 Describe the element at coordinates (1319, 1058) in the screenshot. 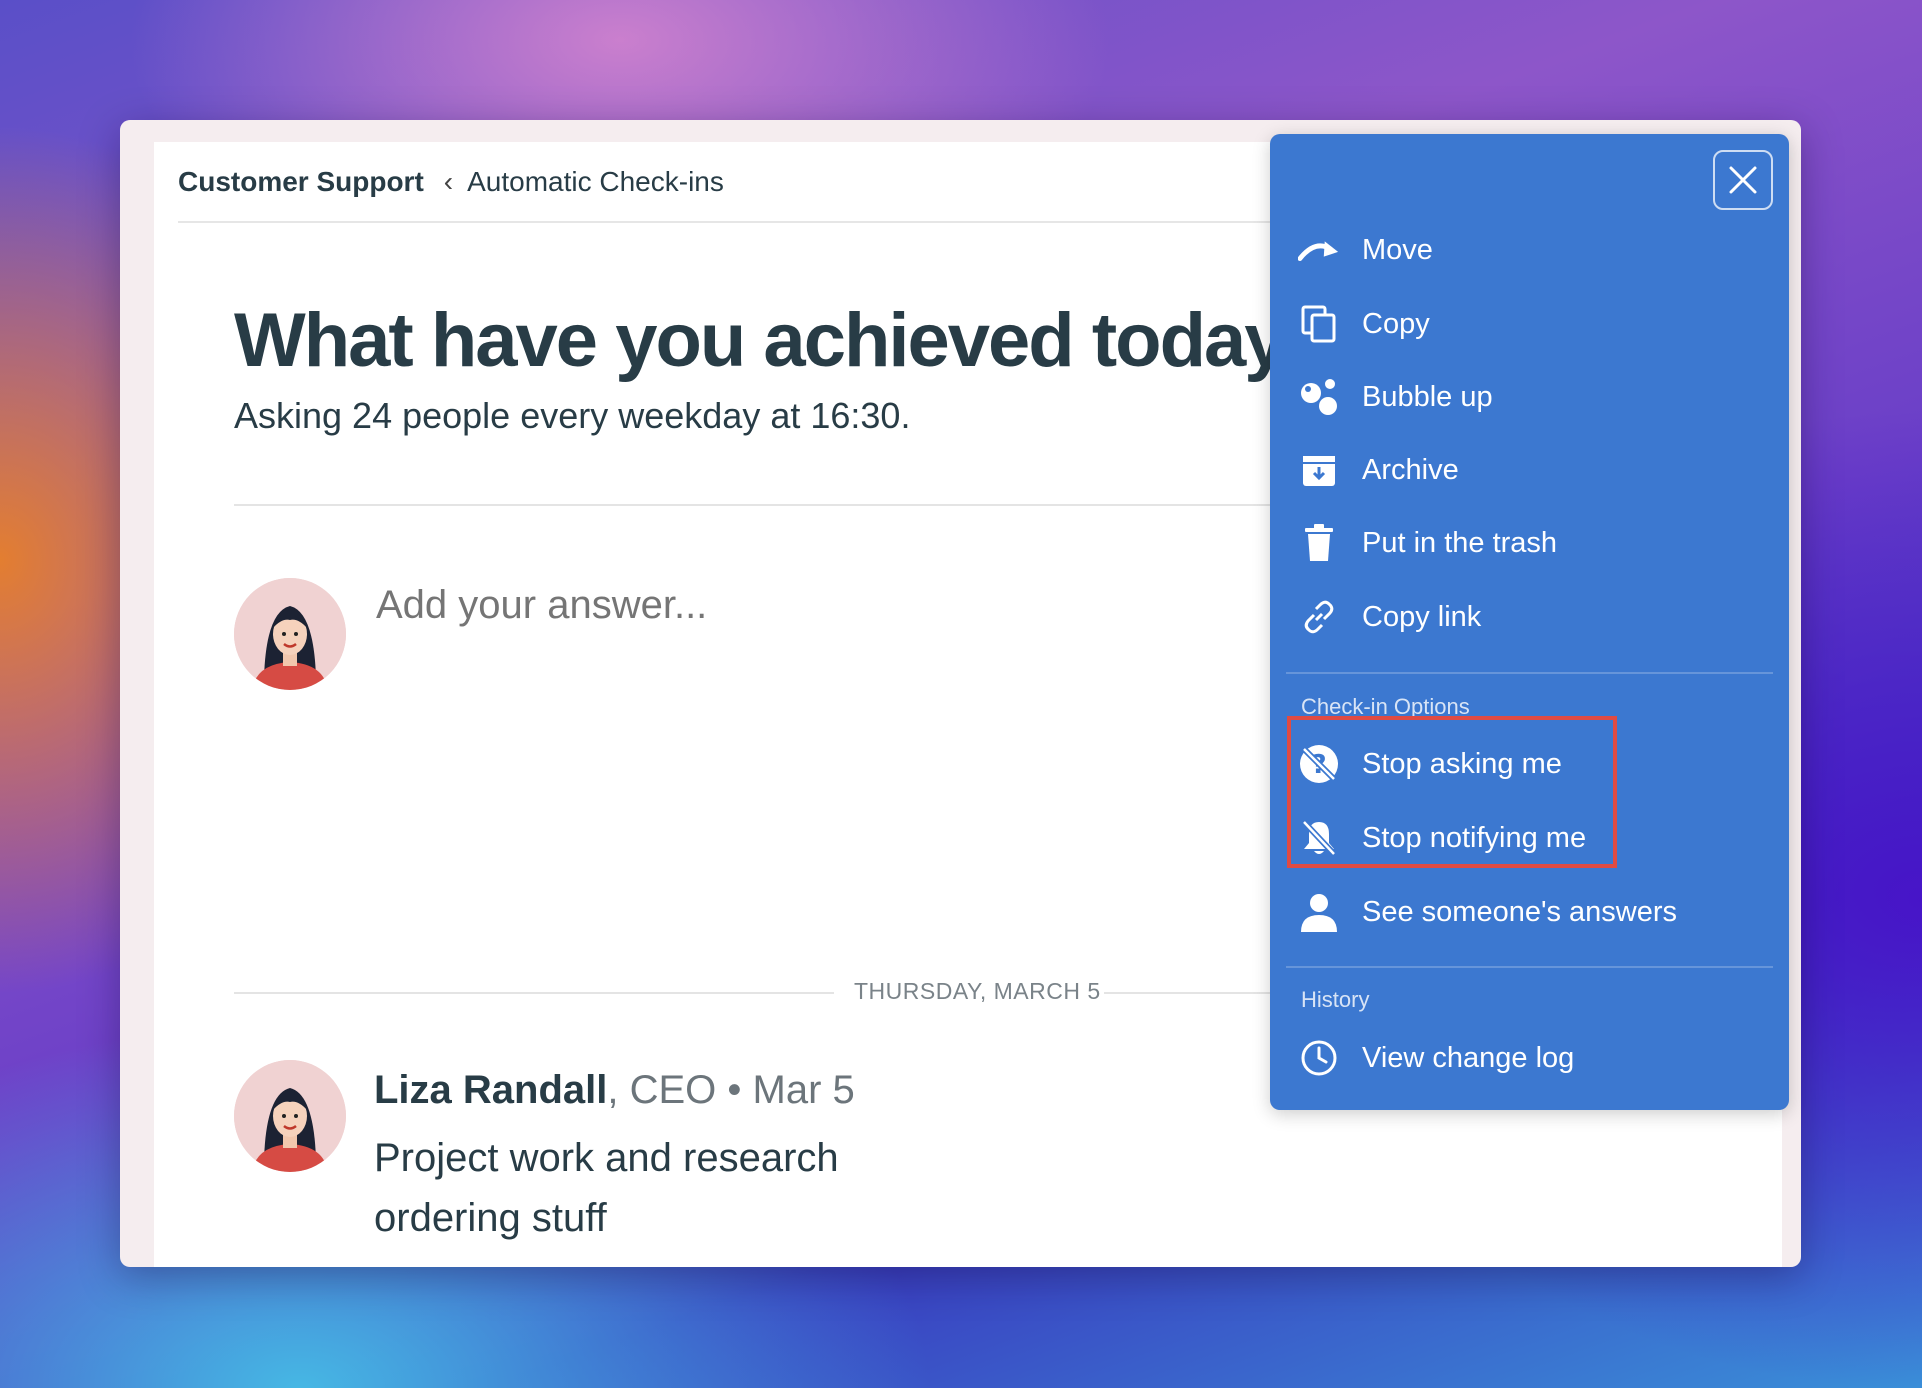

I see `clock-icon` at that location.